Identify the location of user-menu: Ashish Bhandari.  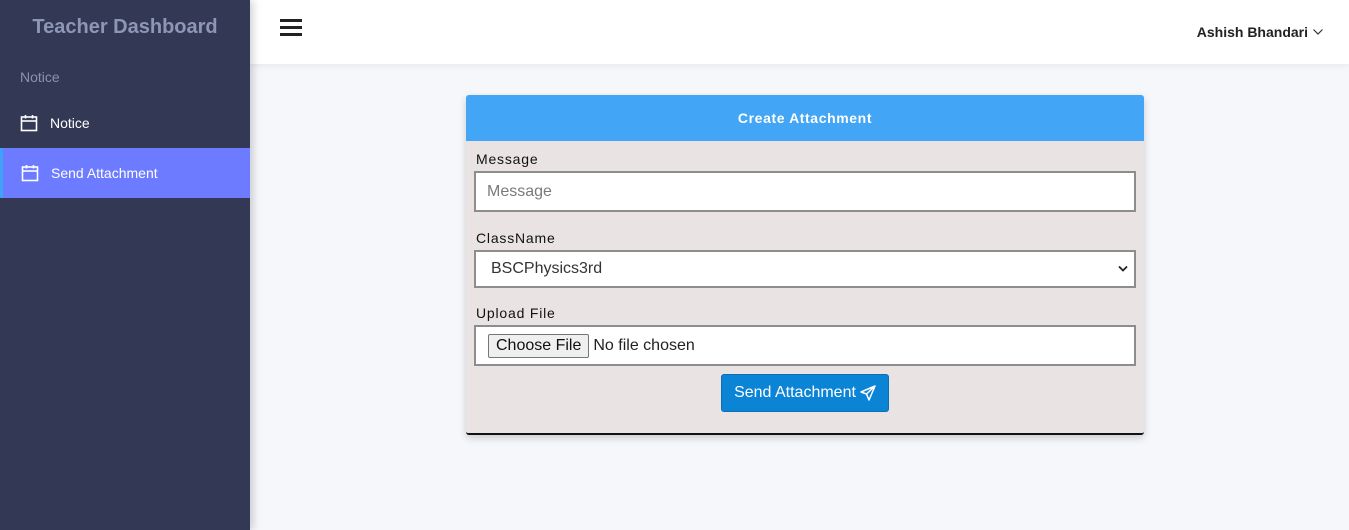
(1260, 32).